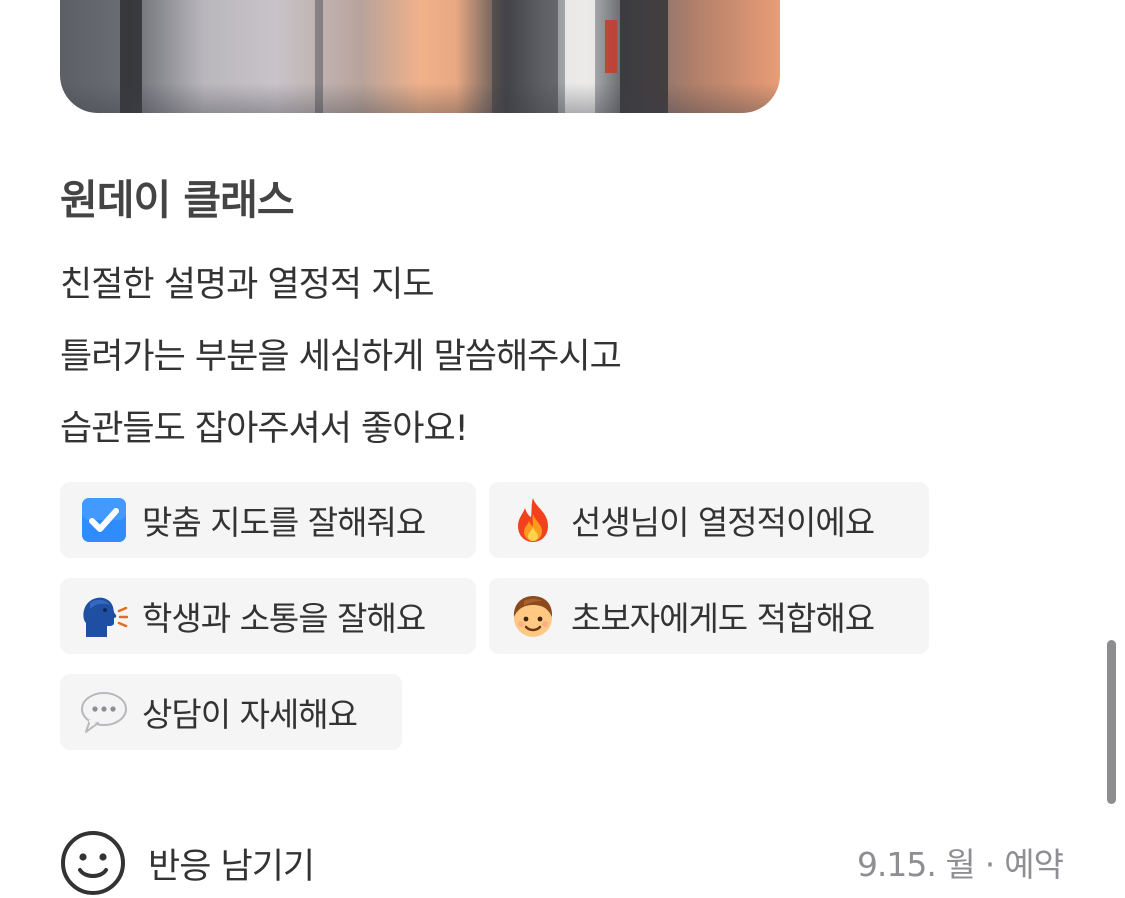 Image resolution: width=1125 pixels, height=898 pixels. I want to click on review-line: 친절한 설명과 열정적 지도, so click(247, 285).